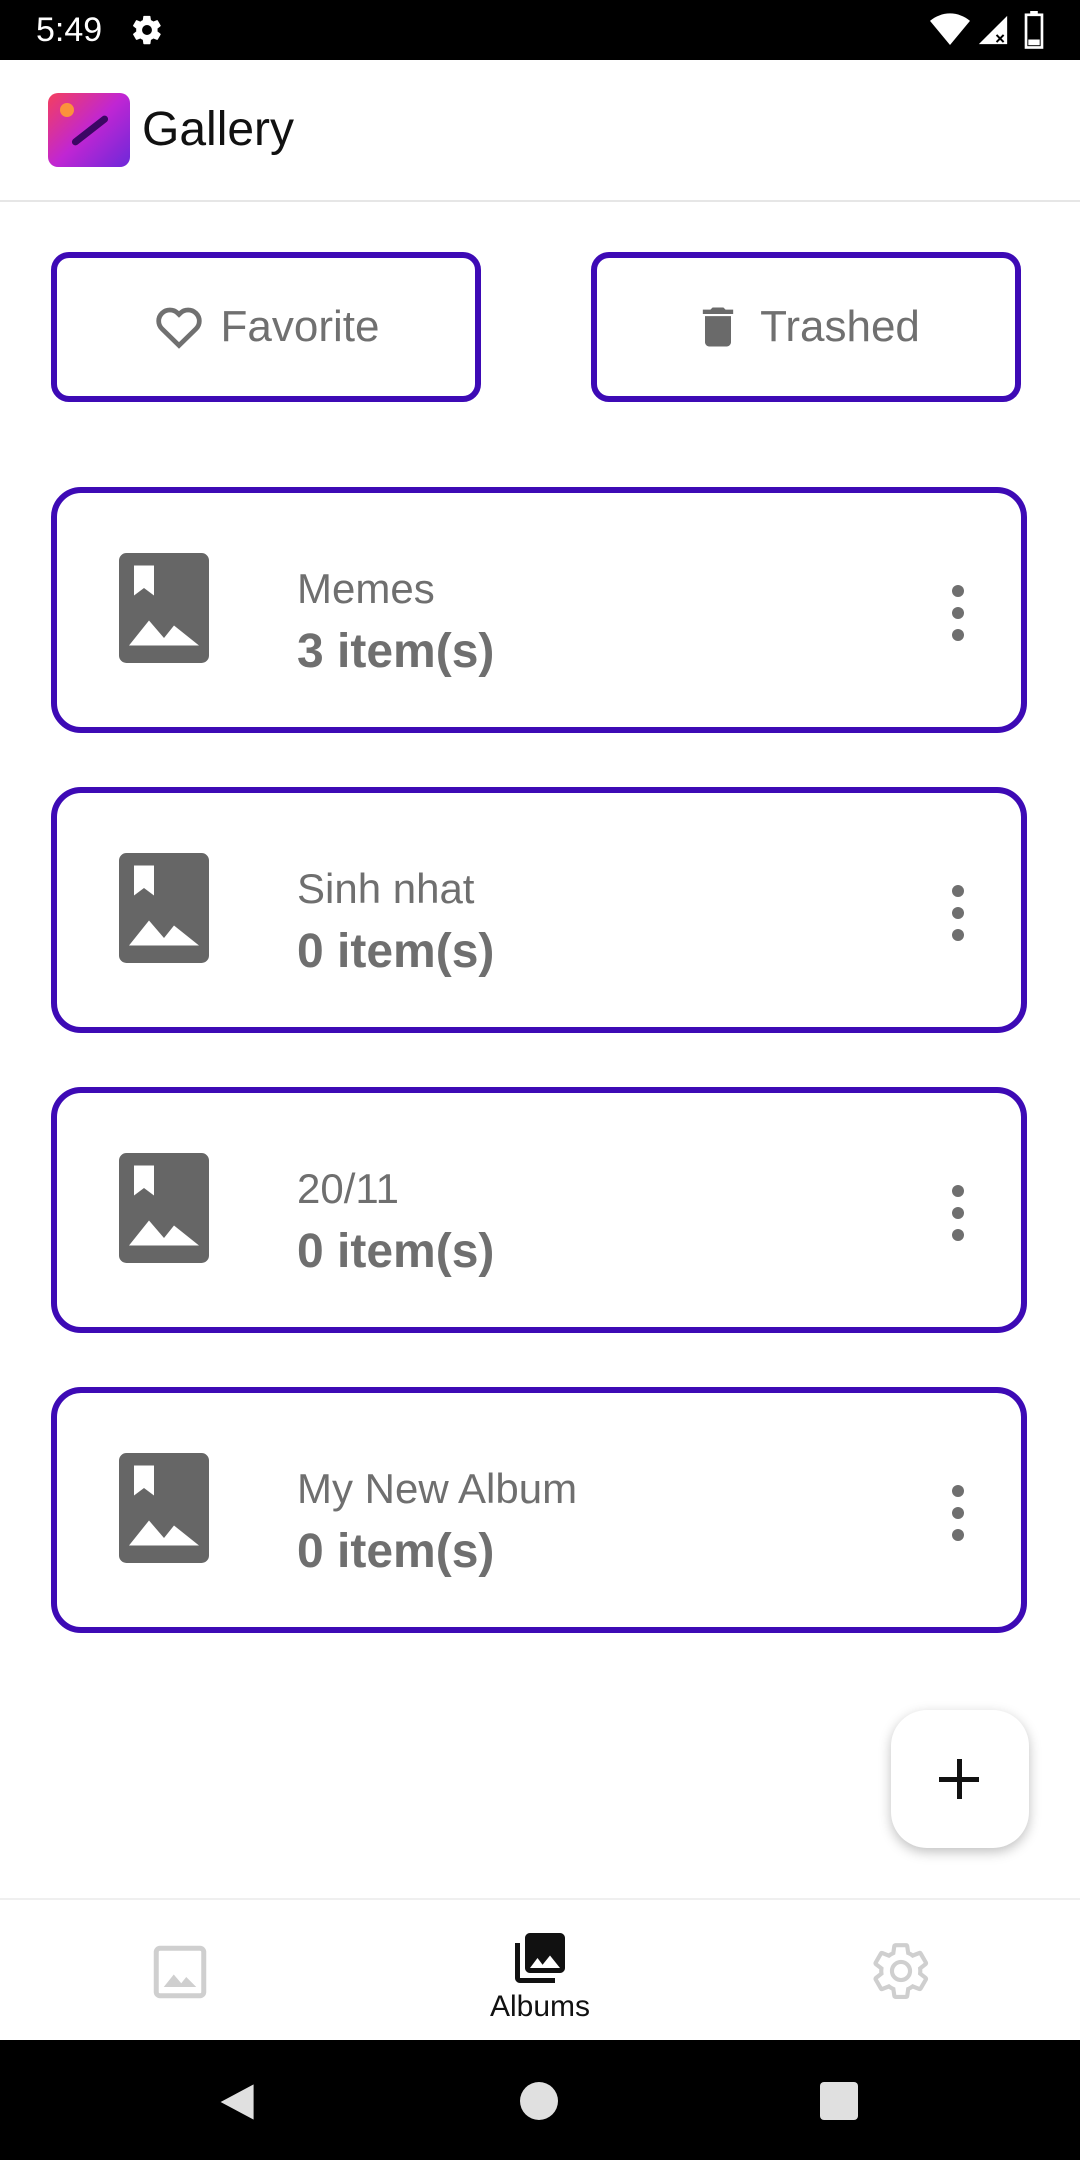  I want to click on signal-icon, so click(993, 30).